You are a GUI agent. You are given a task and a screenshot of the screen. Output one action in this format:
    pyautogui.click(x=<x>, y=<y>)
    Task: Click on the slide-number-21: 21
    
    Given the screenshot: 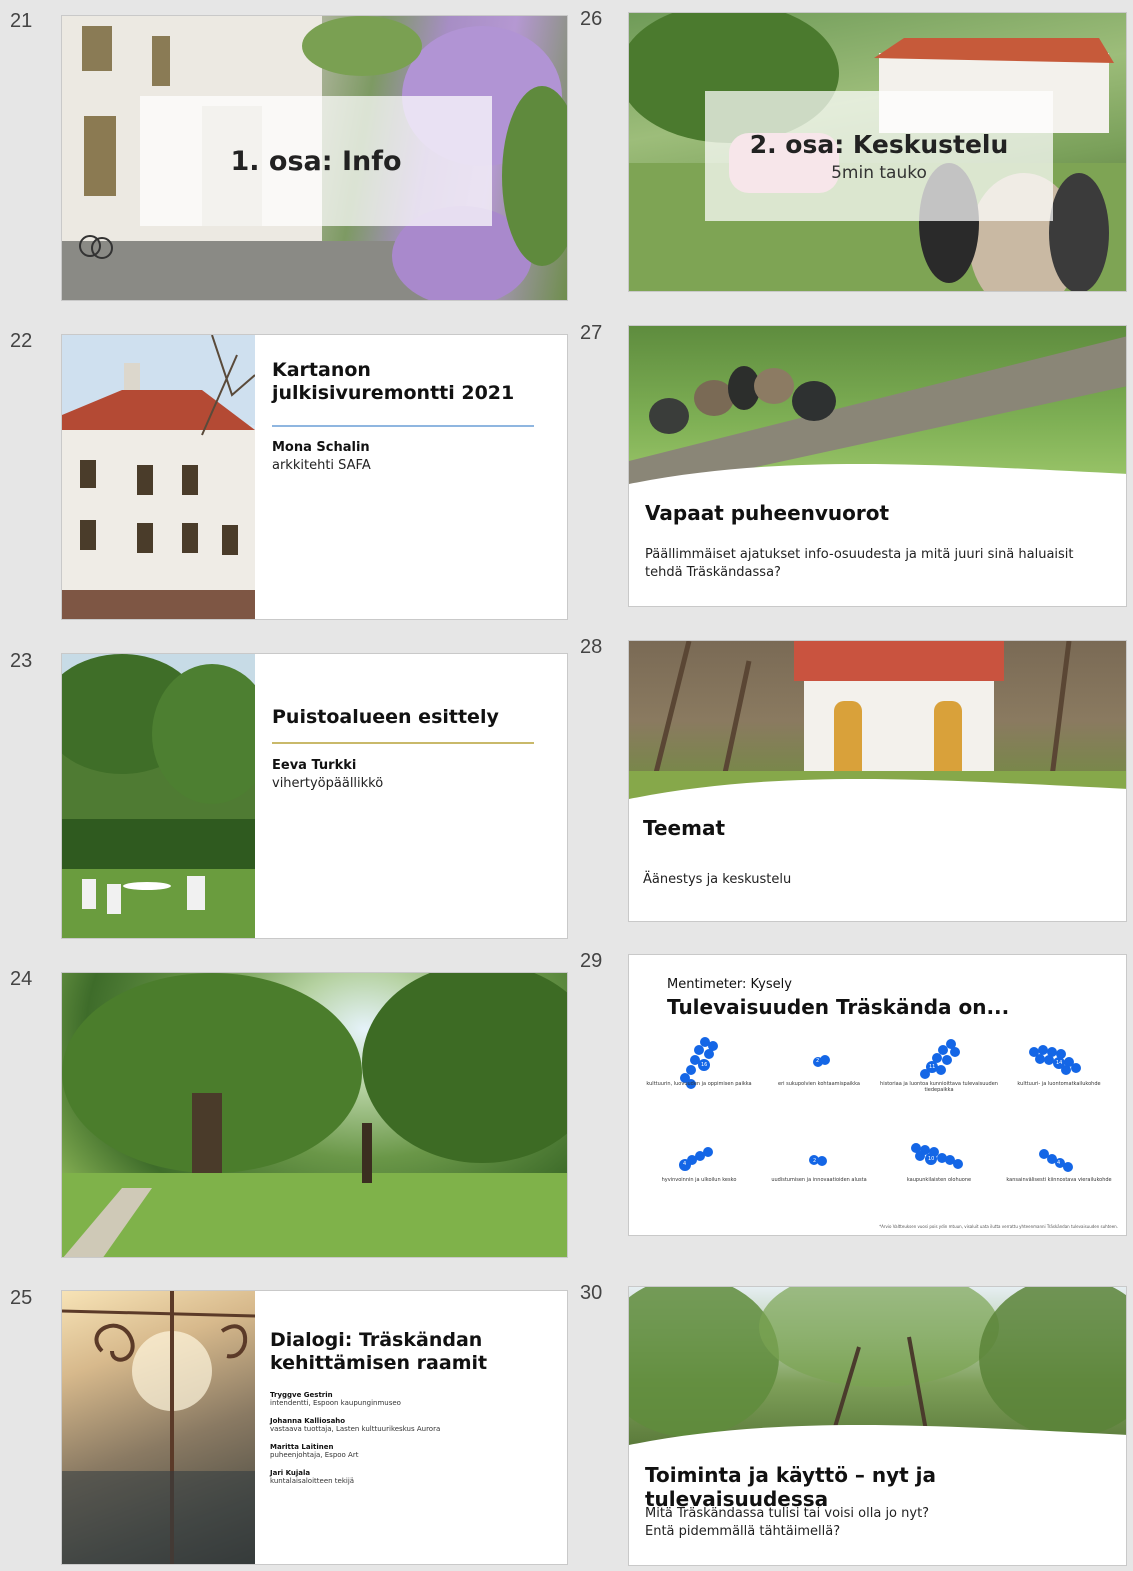 What is the action you would take?
    pyautogui.click(x=21, y=21)
    